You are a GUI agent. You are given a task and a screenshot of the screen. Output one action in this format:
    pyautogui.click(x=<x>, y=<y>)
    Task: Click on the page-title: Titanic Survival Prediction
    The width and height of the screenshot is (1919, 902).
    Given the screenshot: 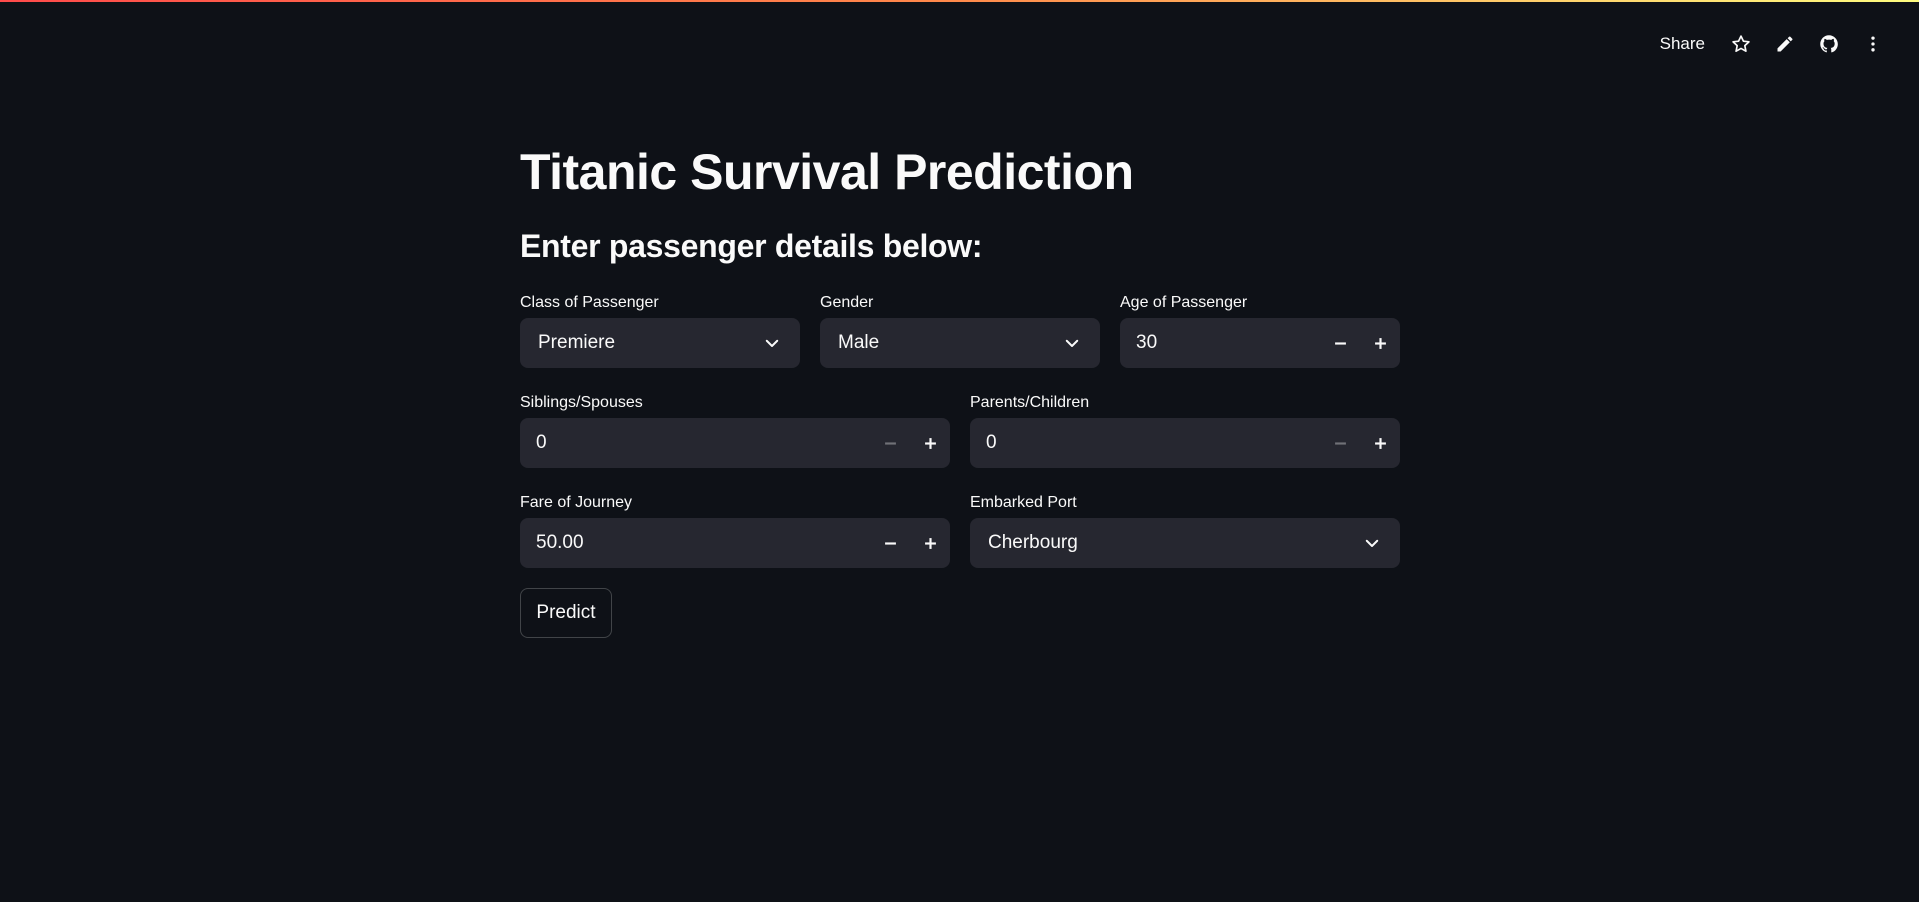 What is the action you would take?
    pyautogui.click(x=827, y=172)
    